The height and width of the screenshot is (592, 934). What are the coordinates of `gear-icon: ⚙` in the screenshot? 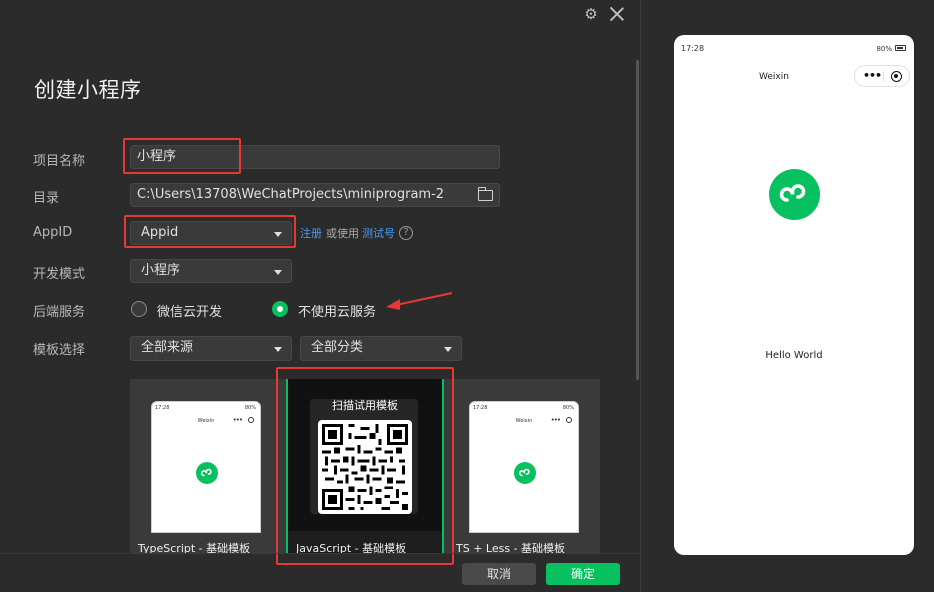 It's located at (591, 14).